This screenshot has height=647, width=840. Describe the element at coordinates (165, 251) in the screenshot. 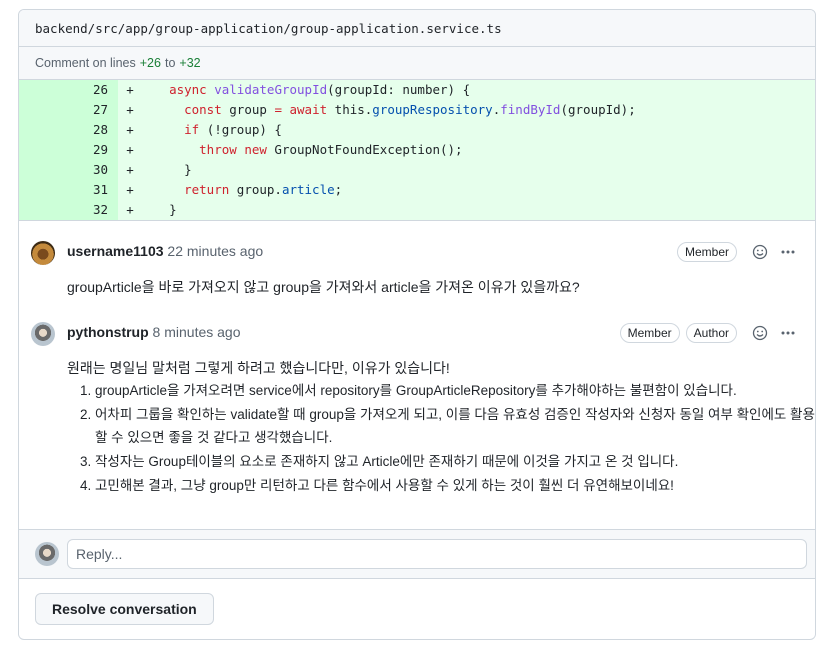

I see `comment-header: username1103 22 minutes ago` at that location.